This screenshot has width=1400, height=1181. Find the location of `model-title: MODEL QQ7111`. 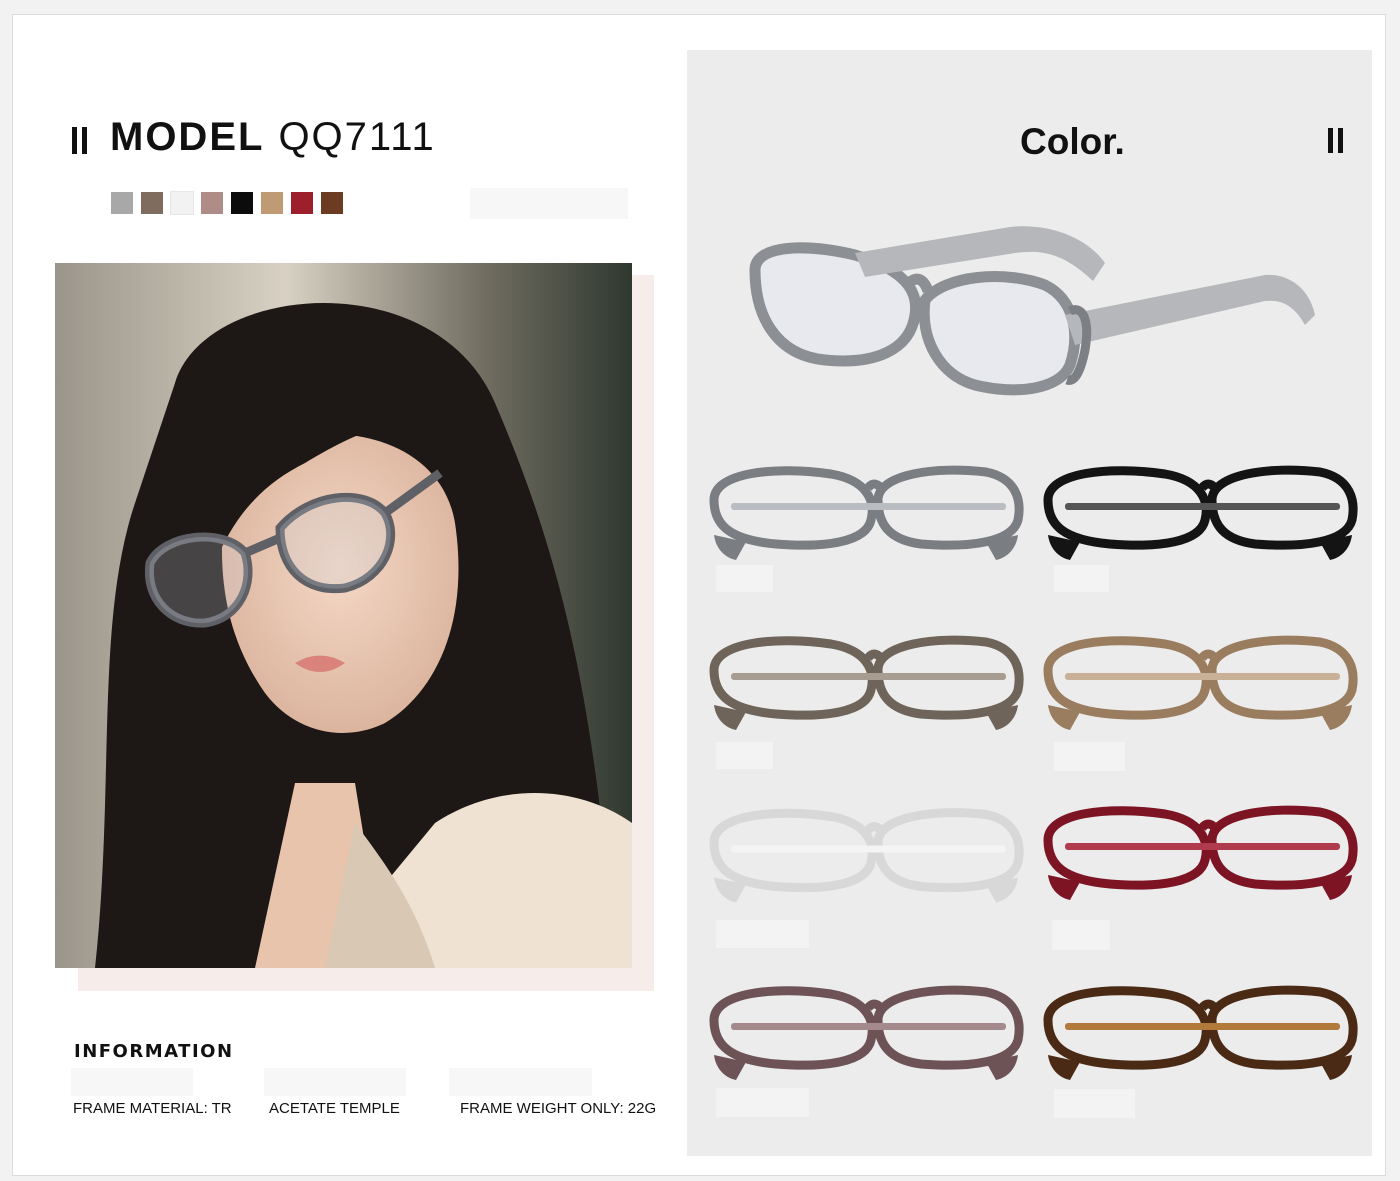

model-title: MODEL QQ7111 is located at coordinates (273, 137).